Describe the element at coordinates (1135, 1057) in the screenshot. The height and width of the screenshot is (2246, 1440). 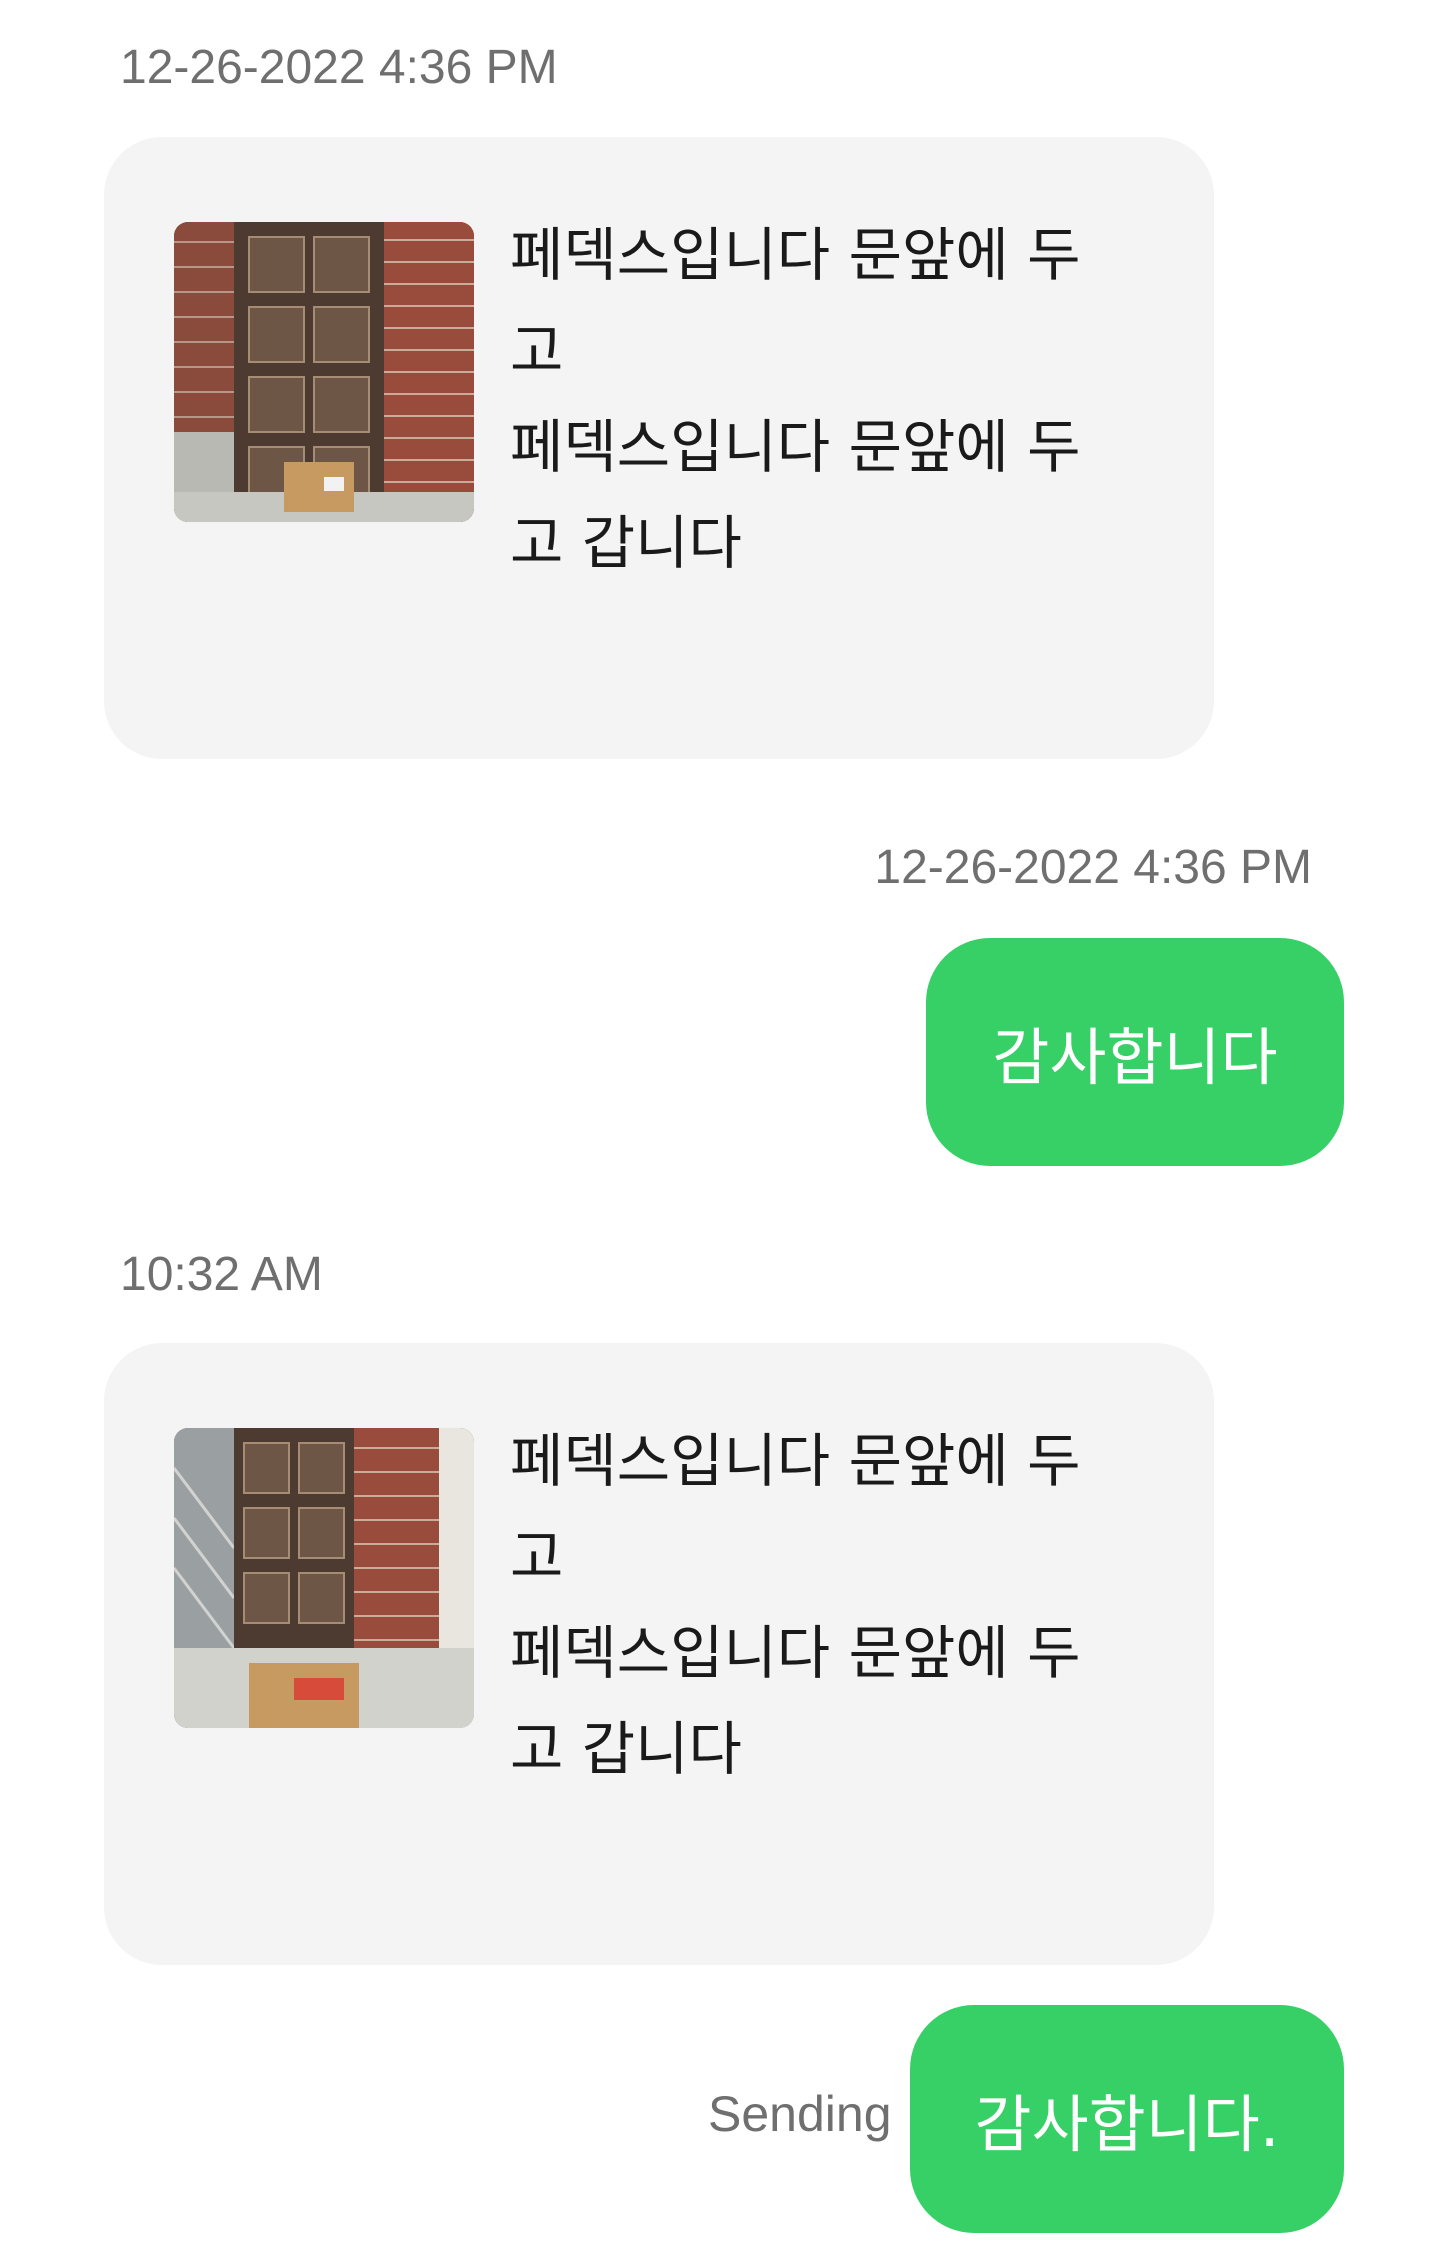
I see `message-text: 감사합니다` at that location.